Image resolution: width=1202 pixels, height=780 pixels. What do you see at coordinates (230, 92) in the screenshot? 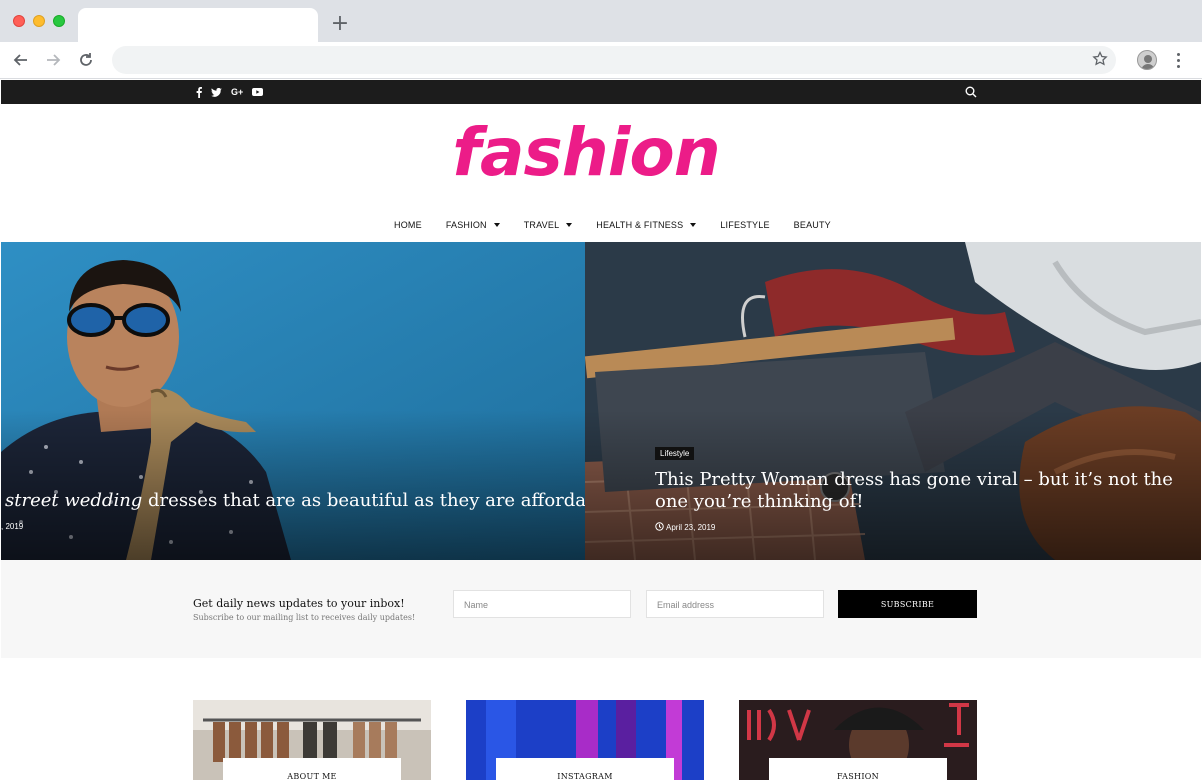
I see `social-links: G+` at bounding box center [230, 92].